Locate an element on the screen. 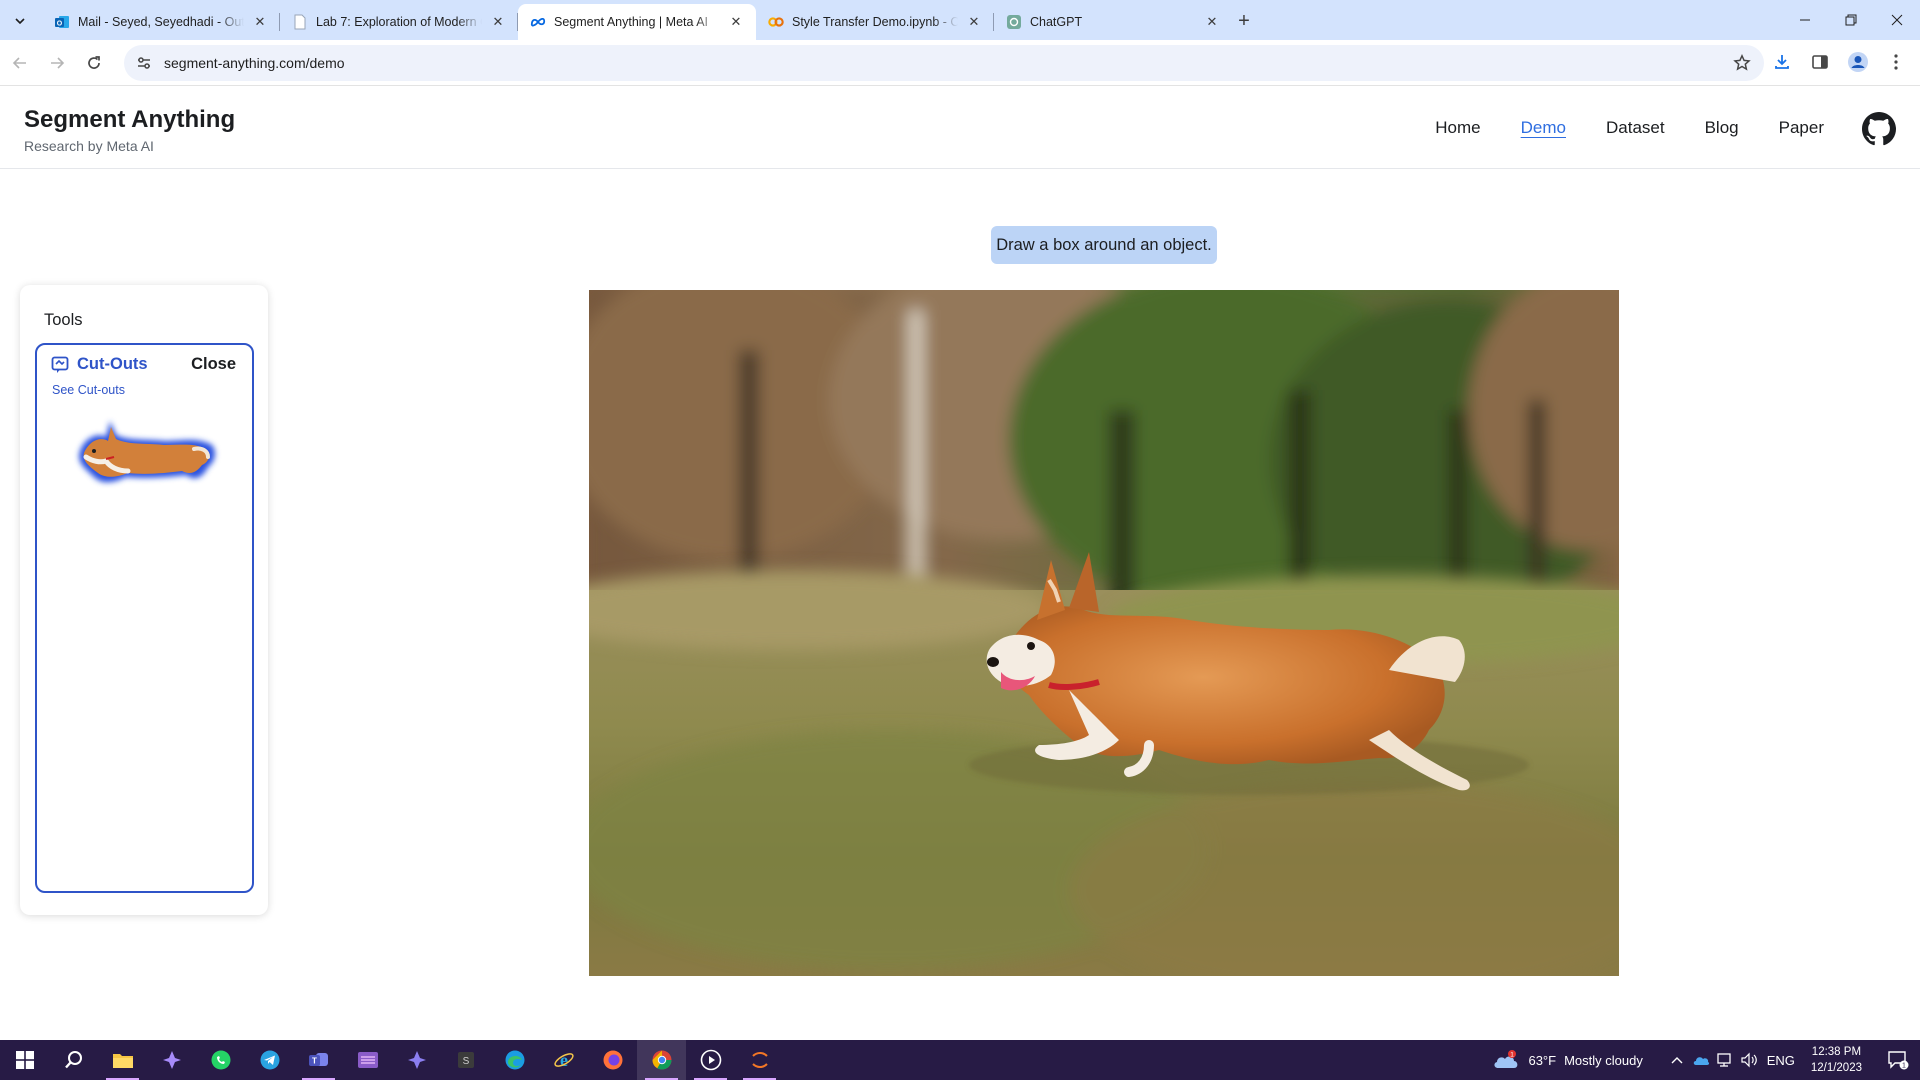 This screenshot has height=1080, width=1920. teams-icon: T is located at coordinates (318, 1059).